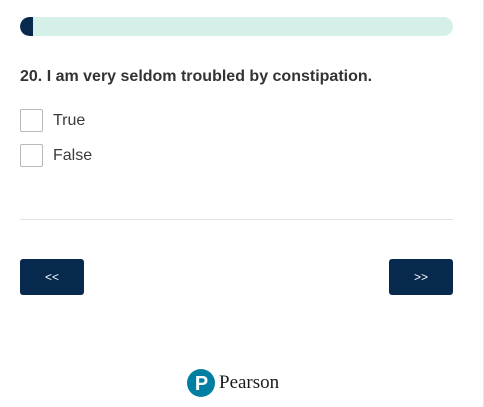 The image size is (484, 407). I want to click on false-checkbox, so click(31, 155).